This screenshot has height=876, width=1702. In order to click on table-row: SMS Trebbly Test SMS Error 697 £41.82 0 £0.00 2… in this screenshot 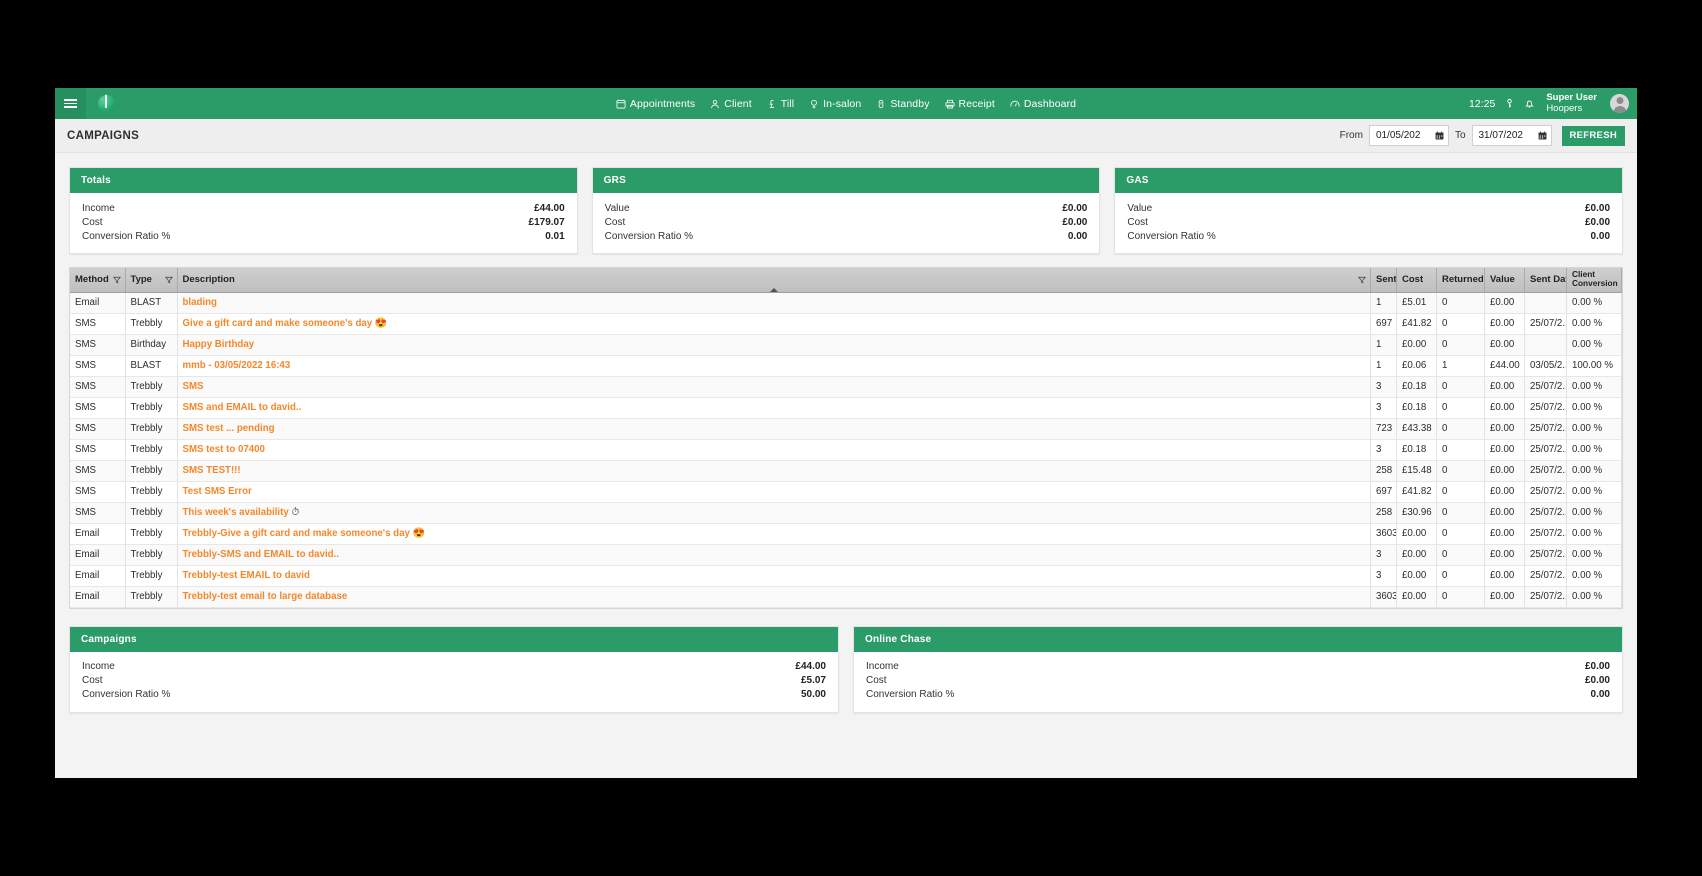, I will do `click(846, 492)`.